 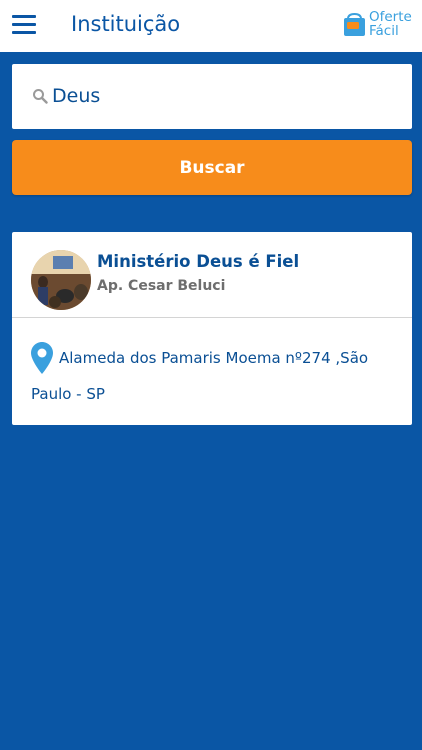 What do you see at coordinates (214, 358) in the screenshot?
I see `institution-address-line1: Alameda dos Pamaris Moema nº274 ,São` at bounding box center [214, 358].